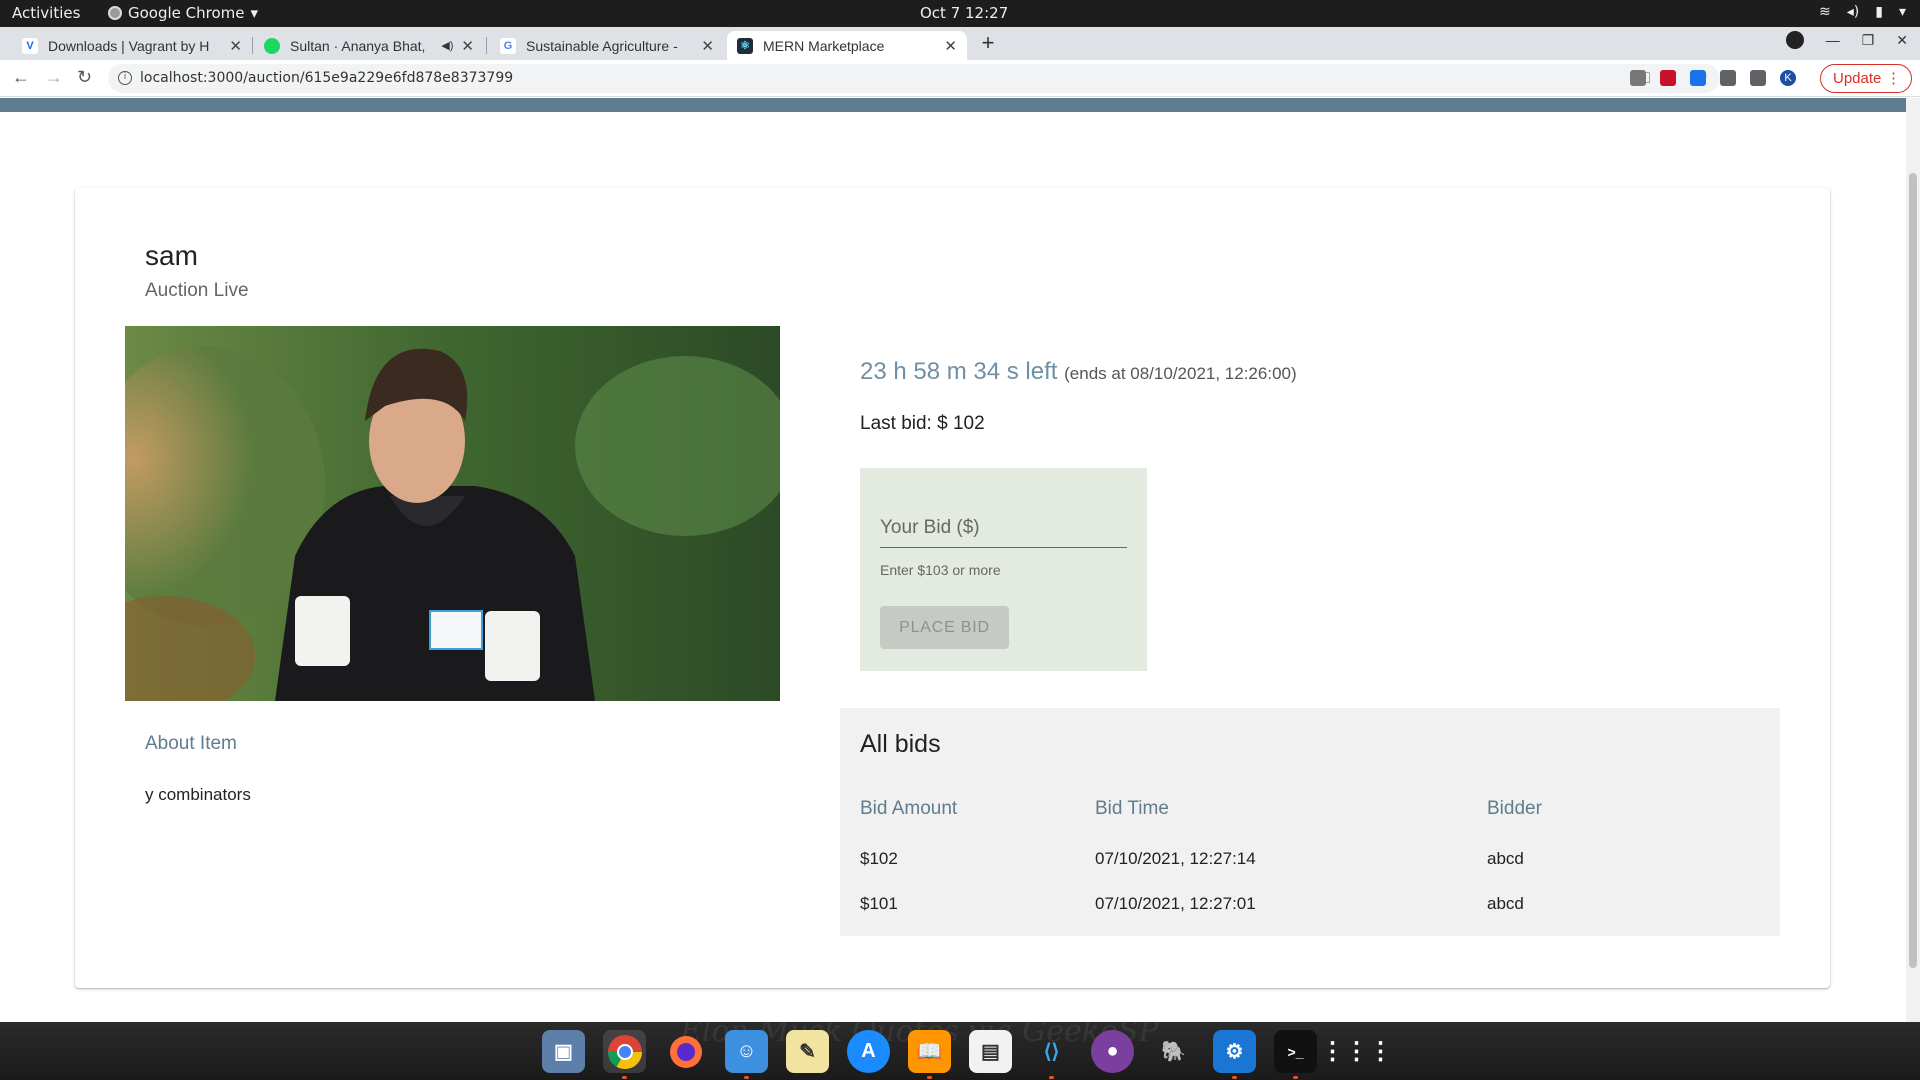  I want to click on tab-mern-marketplace: ⚛ MERN Marketplace ✕, so click(847, 45).